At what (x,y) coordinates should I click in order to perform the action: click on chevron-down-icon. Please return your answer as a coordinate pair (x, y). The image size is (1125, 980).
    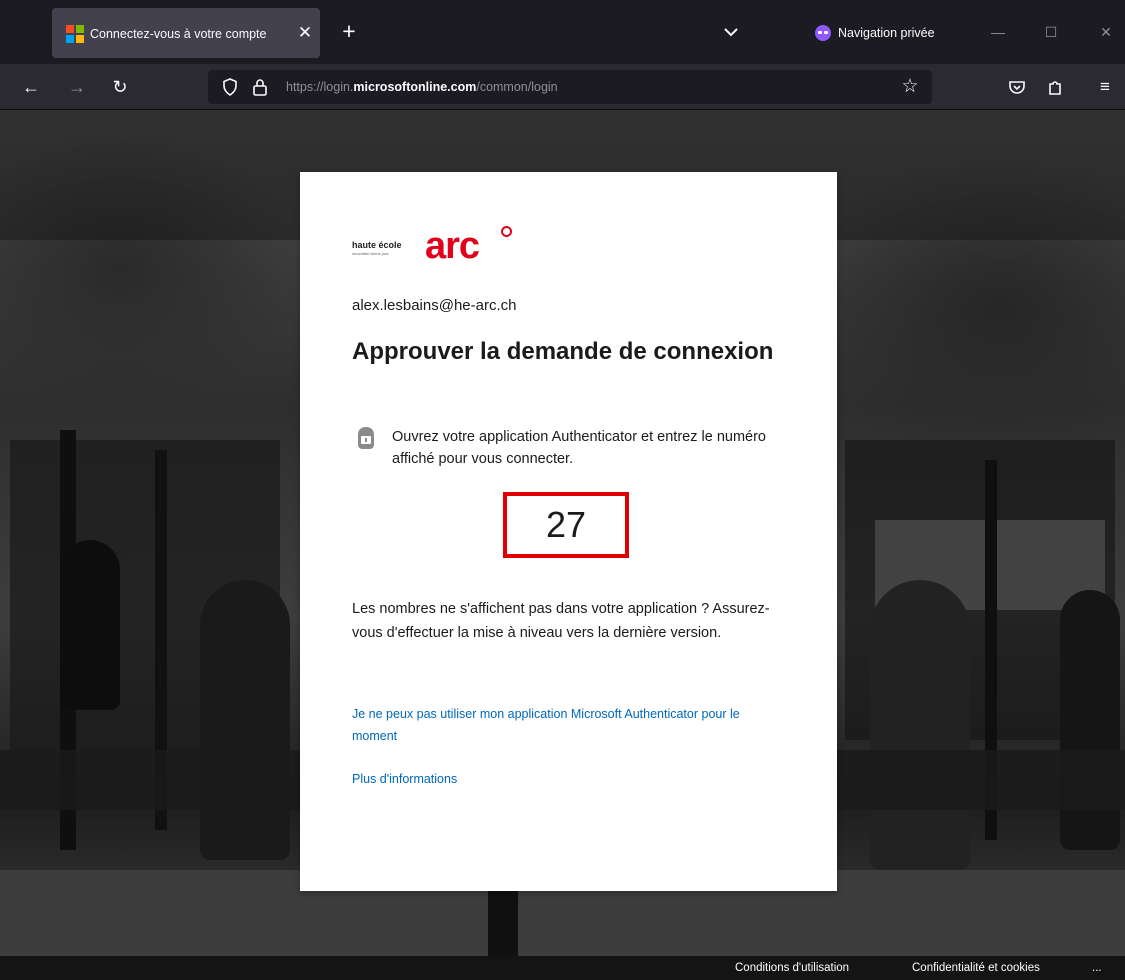
    Looking at the image, I should click on (731, 32).